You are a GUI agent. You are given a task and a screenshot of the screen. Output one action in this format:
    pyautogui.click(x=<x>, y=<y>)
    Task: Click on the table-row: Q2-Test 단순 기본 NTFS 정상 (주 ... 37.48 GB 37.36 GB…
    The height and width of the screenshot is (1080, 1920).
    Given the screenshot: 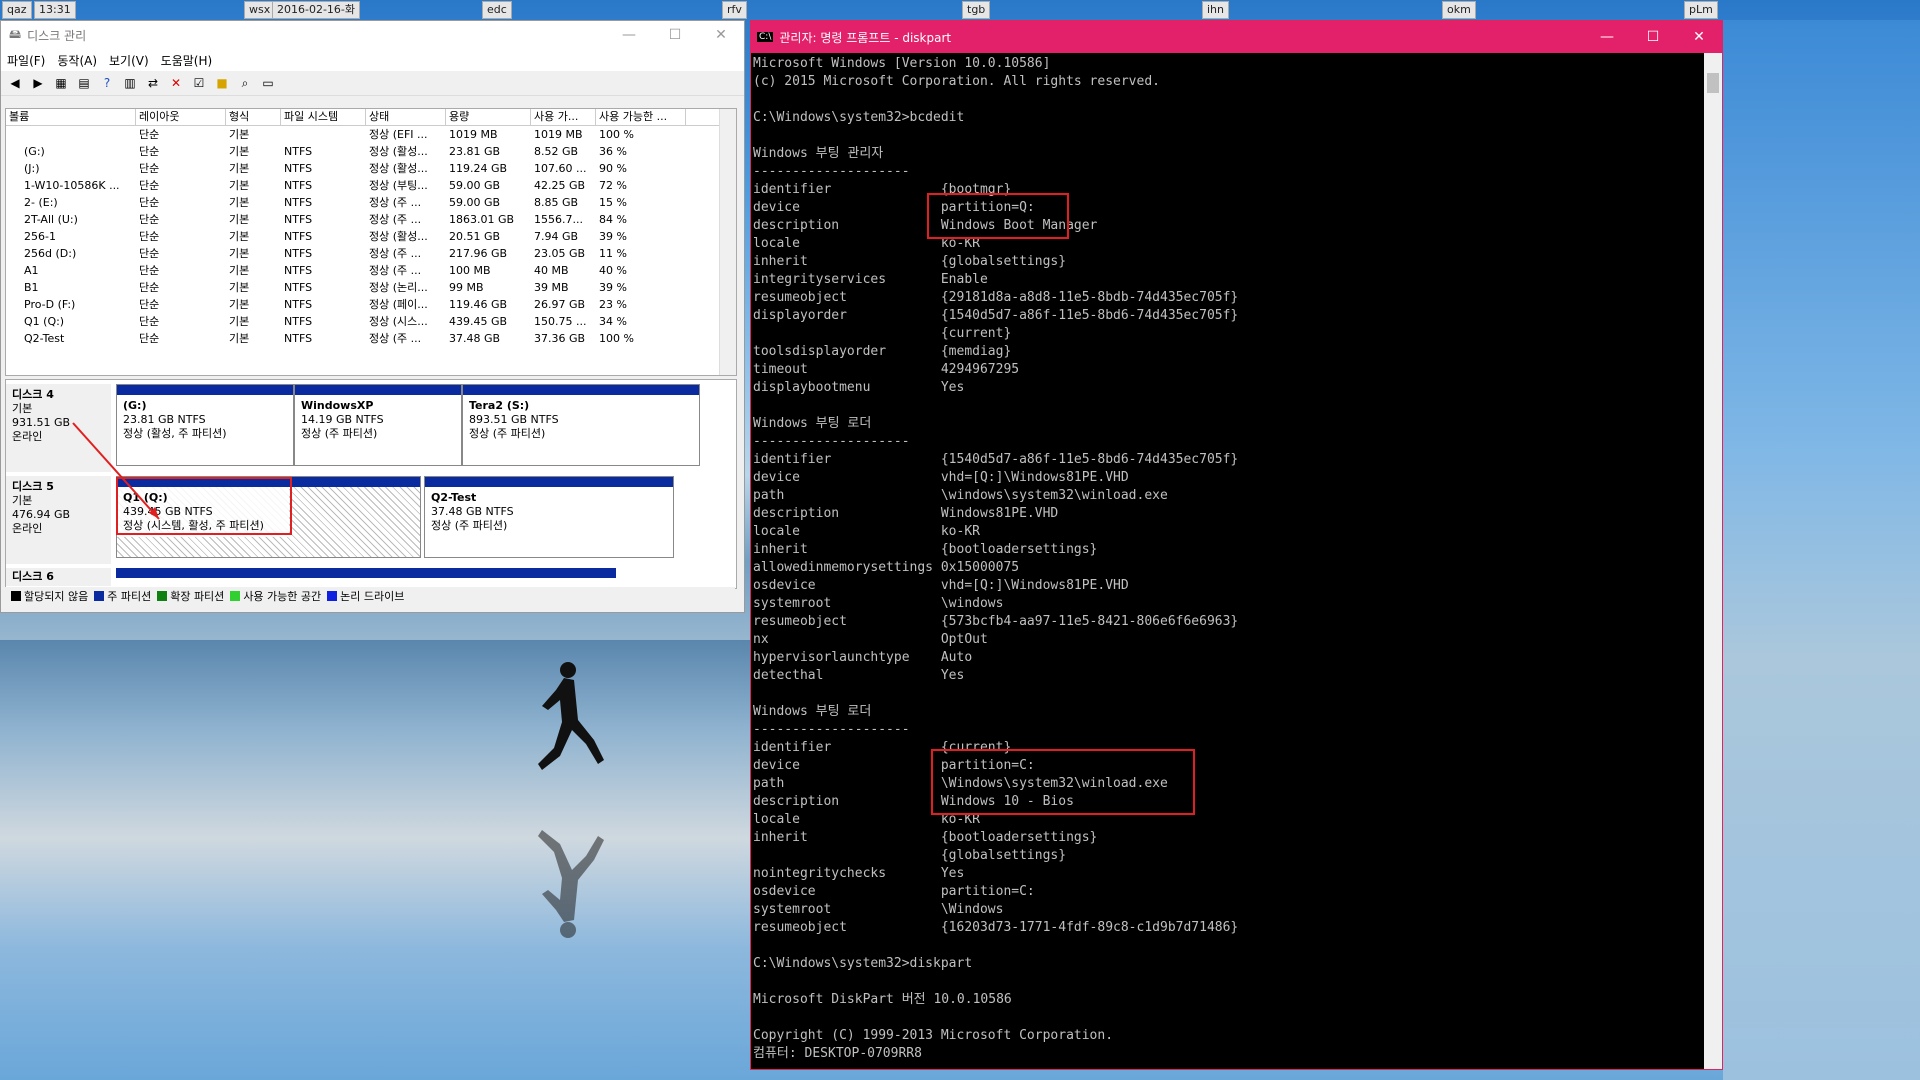 What is the action you would take?
    pyautogui.click(x=371, y=338)
    